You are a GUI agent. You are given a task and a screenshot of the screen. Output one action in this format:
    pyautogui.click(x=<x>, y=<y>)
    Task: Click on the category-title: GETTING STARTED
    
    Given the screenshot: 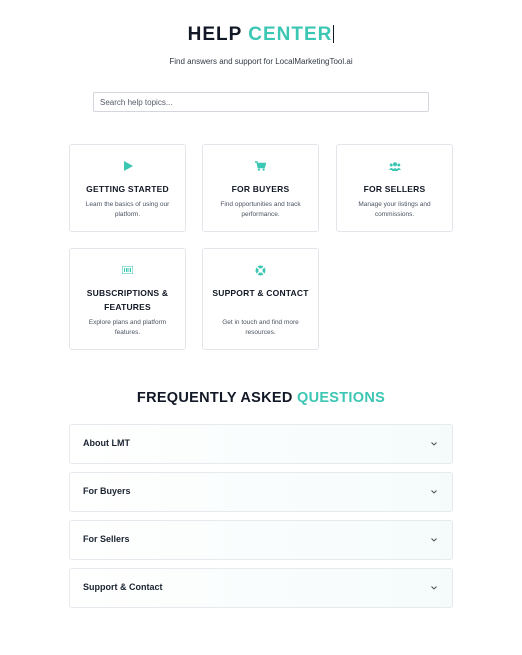 What is the action you would take?
    pyautogui.click(x=127, y=189)
    